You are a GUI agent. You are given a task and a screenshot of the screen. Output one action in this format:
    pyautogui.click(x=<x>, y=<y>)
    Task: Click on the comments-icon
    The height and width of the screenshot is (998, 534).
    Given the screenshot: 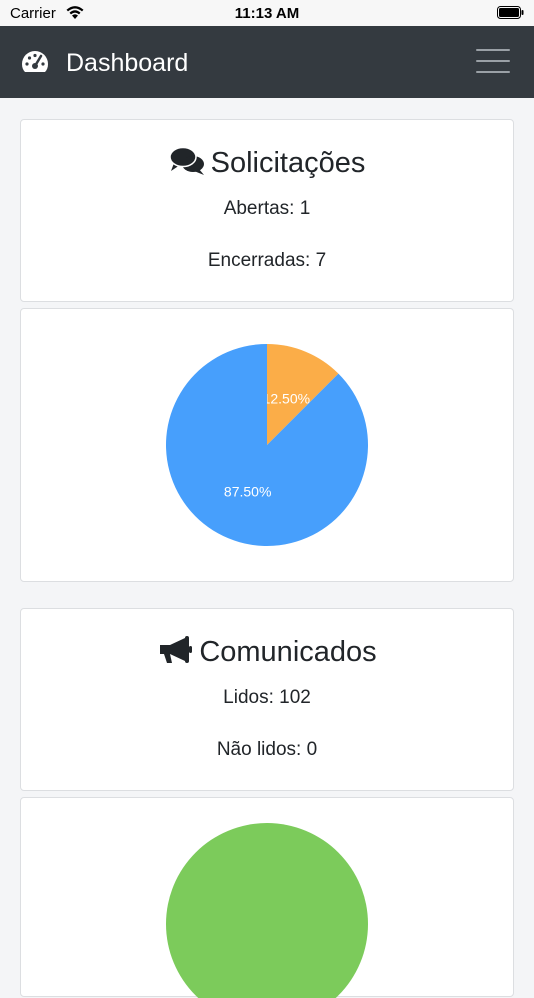 What is the action you would take?
    pyautogui.click(x=186, y=160)
    